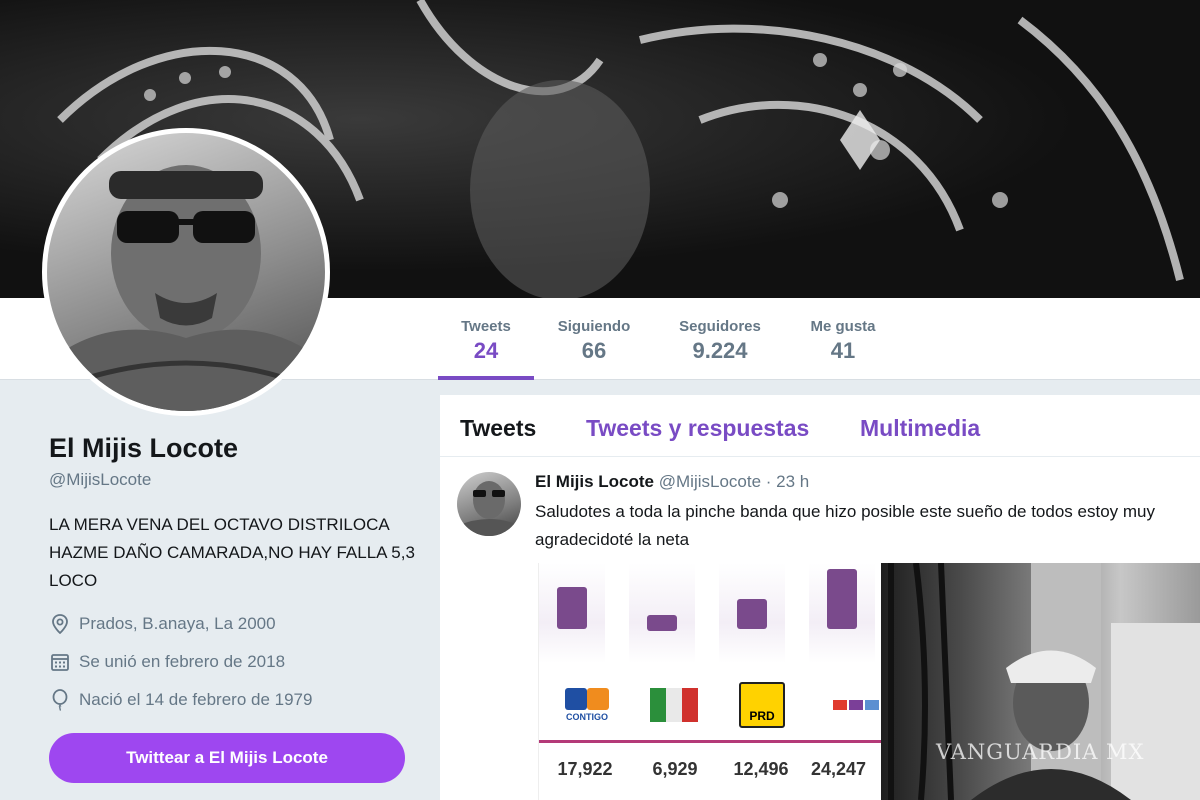 Image resolution: width=1200 pixels, height=800 pixels. Describe the element at coordinates (720, 350) in the screenshot. I see `stat-value: 9.224` at that location.